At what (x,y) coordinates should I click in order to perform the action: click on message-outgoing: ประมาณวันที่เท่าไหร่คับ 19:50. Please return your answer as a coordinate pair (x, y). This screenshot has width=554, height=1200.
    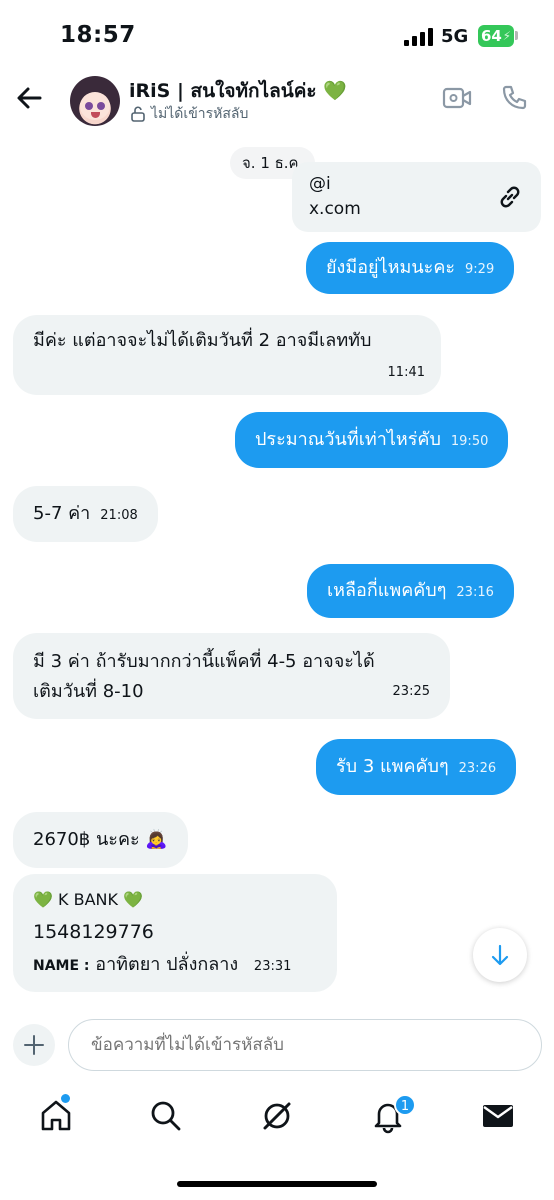
    Looking at the image, I should click on (372, 440).